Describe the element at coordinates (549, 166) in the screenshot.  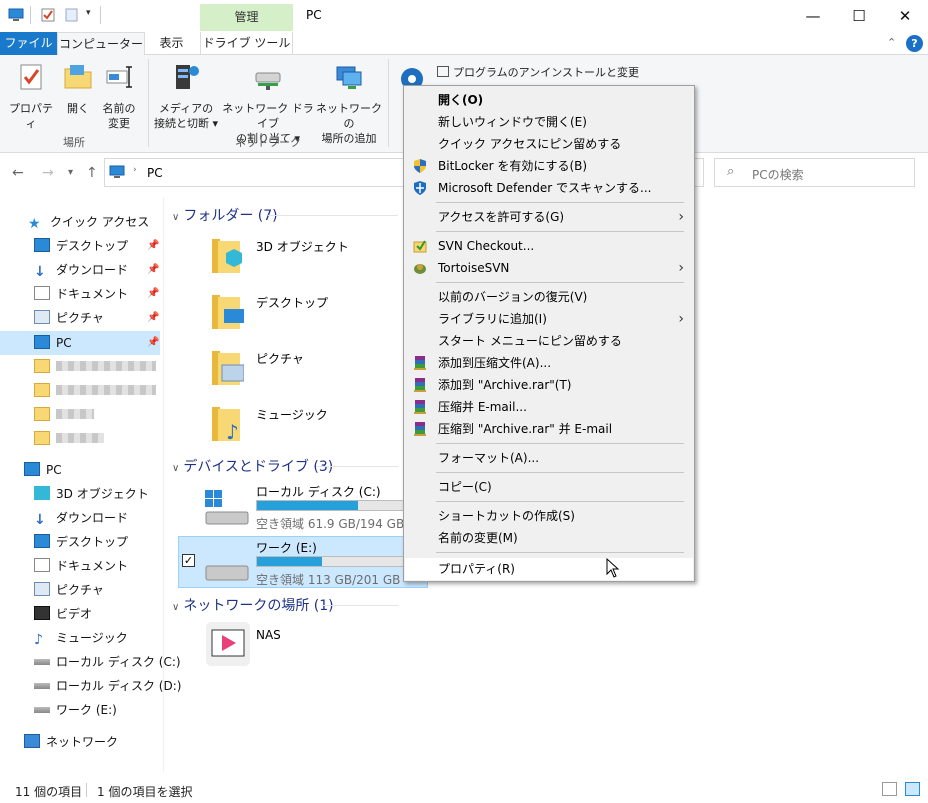
I see `menu-item-bitlocker: BitLocker を有効にする(B)` at that location.